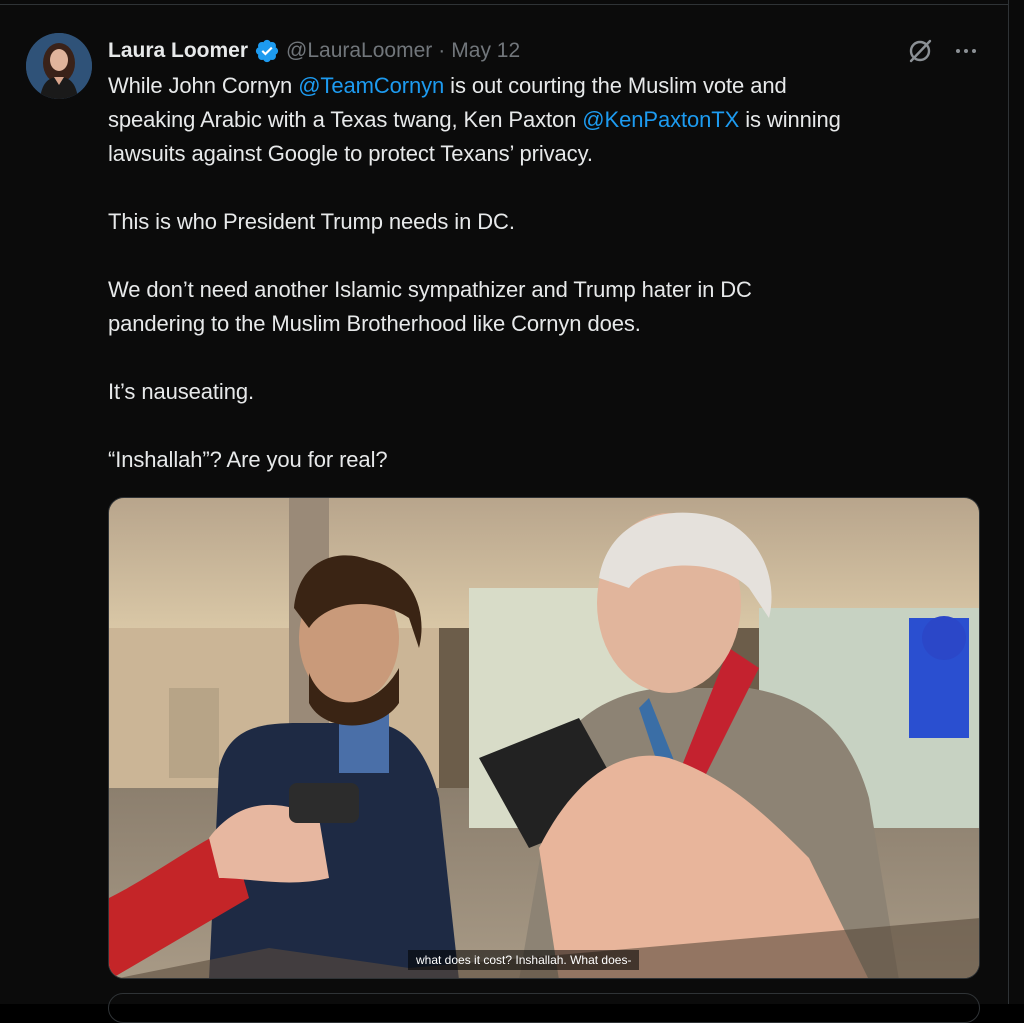 Image resolution: width=1024 pixels, height=1023 pixels. What do you see at coordinates (920, 51) in the screenshot?
I see `grok-icon` at bounding box center [920, 51].